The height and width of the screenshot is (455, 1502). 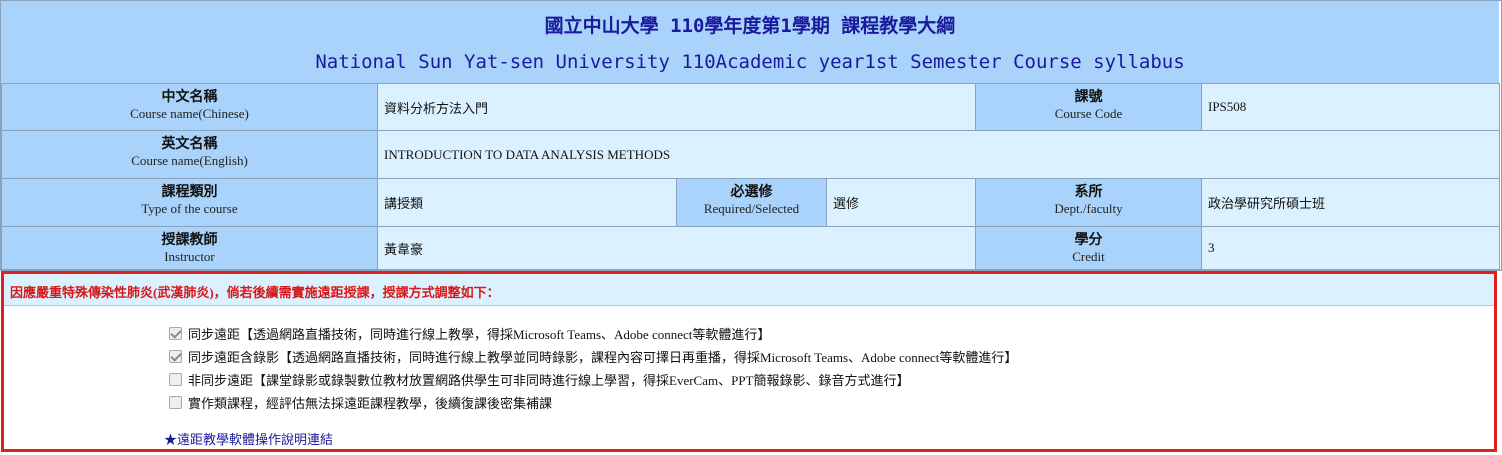 I want to click on value-credit: 3, so click(x=1350, y=248).